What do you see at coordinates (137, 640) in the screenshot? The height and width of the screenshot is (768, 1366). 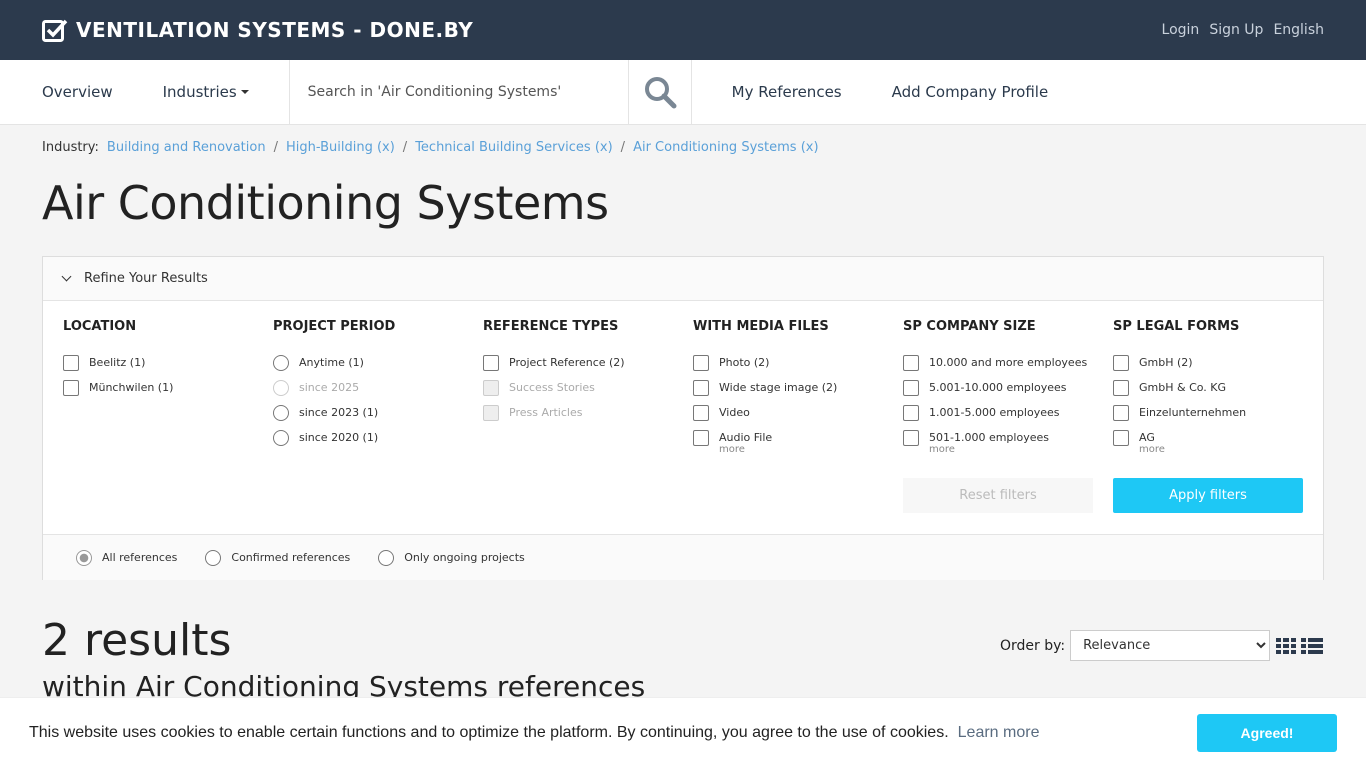 I see `results-count: 2 results` at bounding box center [137, 640].